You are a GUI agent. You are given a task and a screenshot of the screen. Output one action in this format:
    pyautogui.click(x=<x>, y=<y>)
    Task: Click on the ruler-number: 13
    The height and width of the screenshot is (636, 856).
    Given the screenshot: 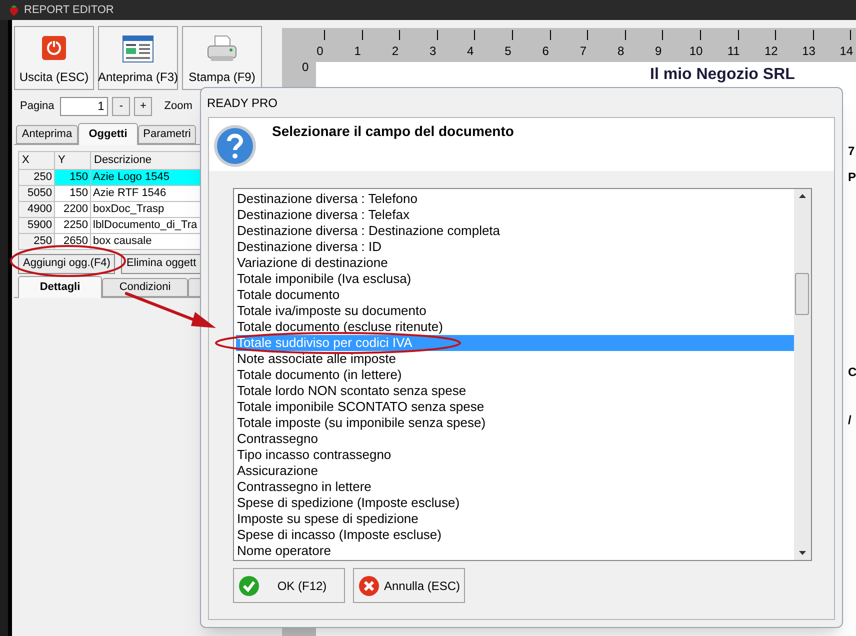 What is the action you would take?
    pyautogui.click(x=809, y=51)
    